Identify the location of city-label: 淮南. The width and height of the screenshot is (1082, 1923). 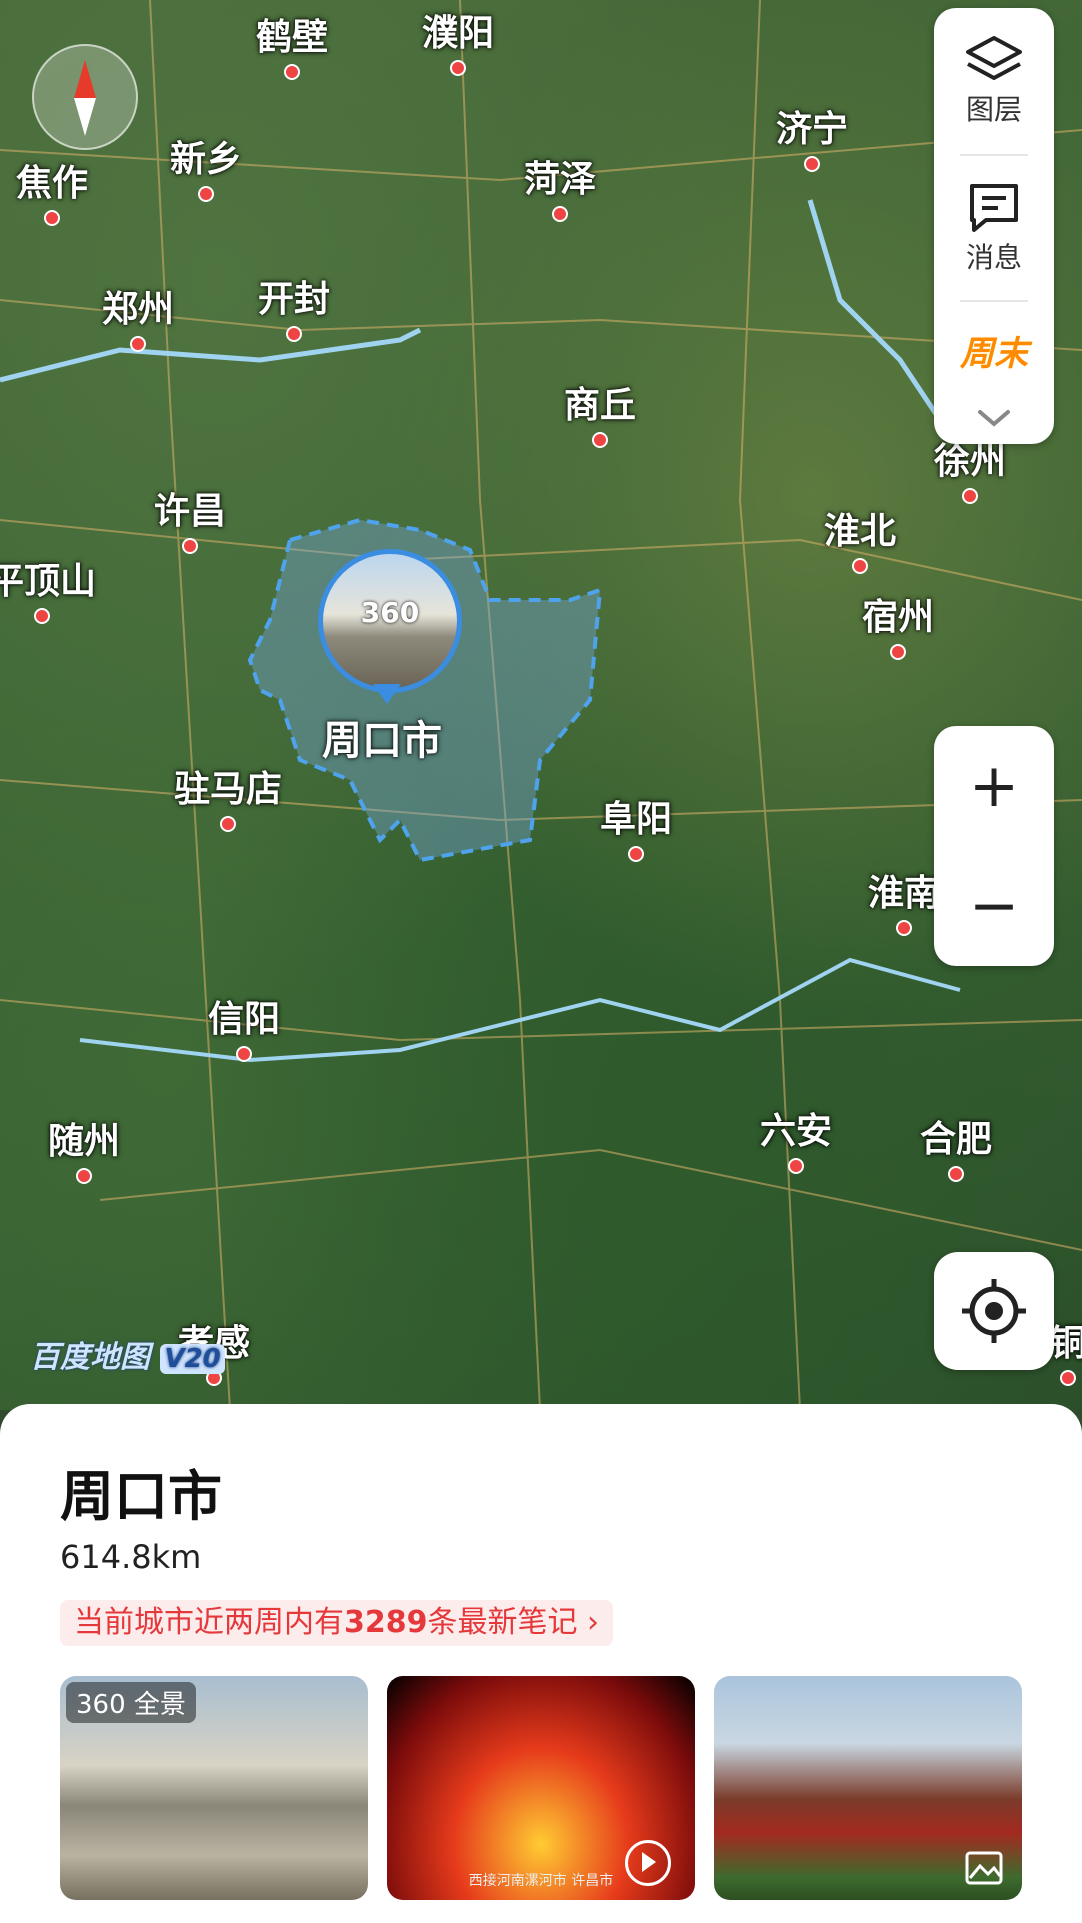
(904, 893).